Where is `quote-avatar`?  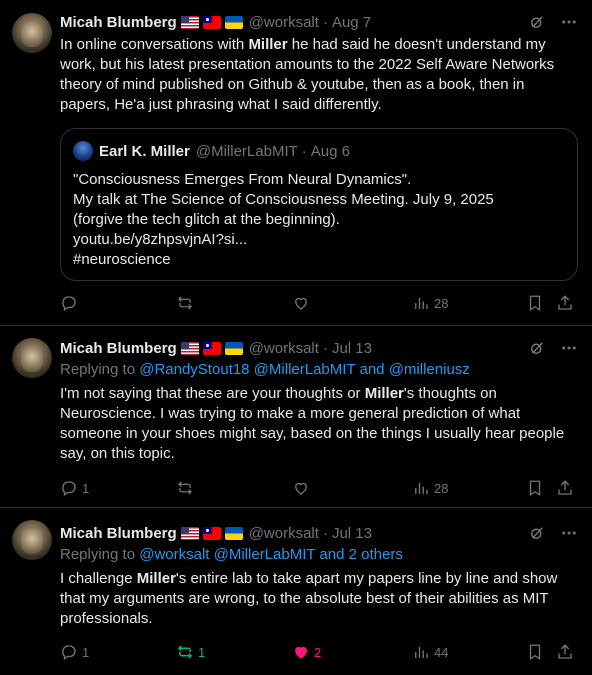 quote-avatar is located at coordinates (83, 151).